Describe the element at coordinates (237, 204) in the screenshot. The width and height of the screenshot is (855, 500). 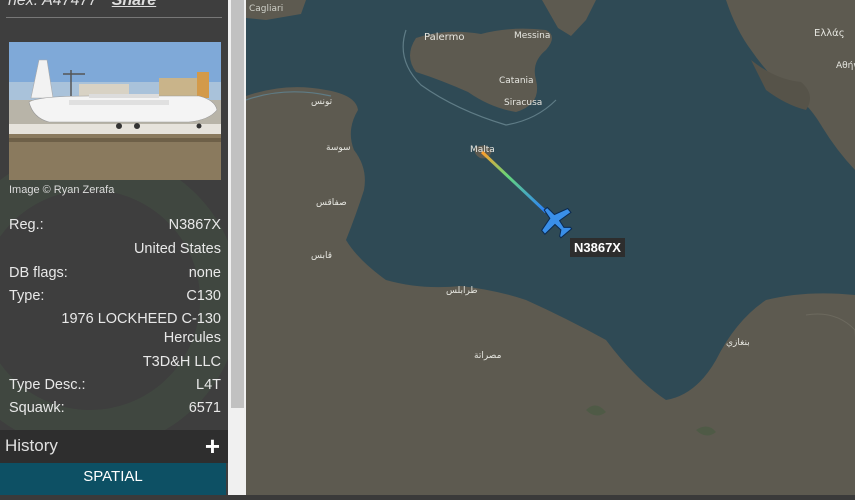
I see `scrollbar-thumb` at that location.